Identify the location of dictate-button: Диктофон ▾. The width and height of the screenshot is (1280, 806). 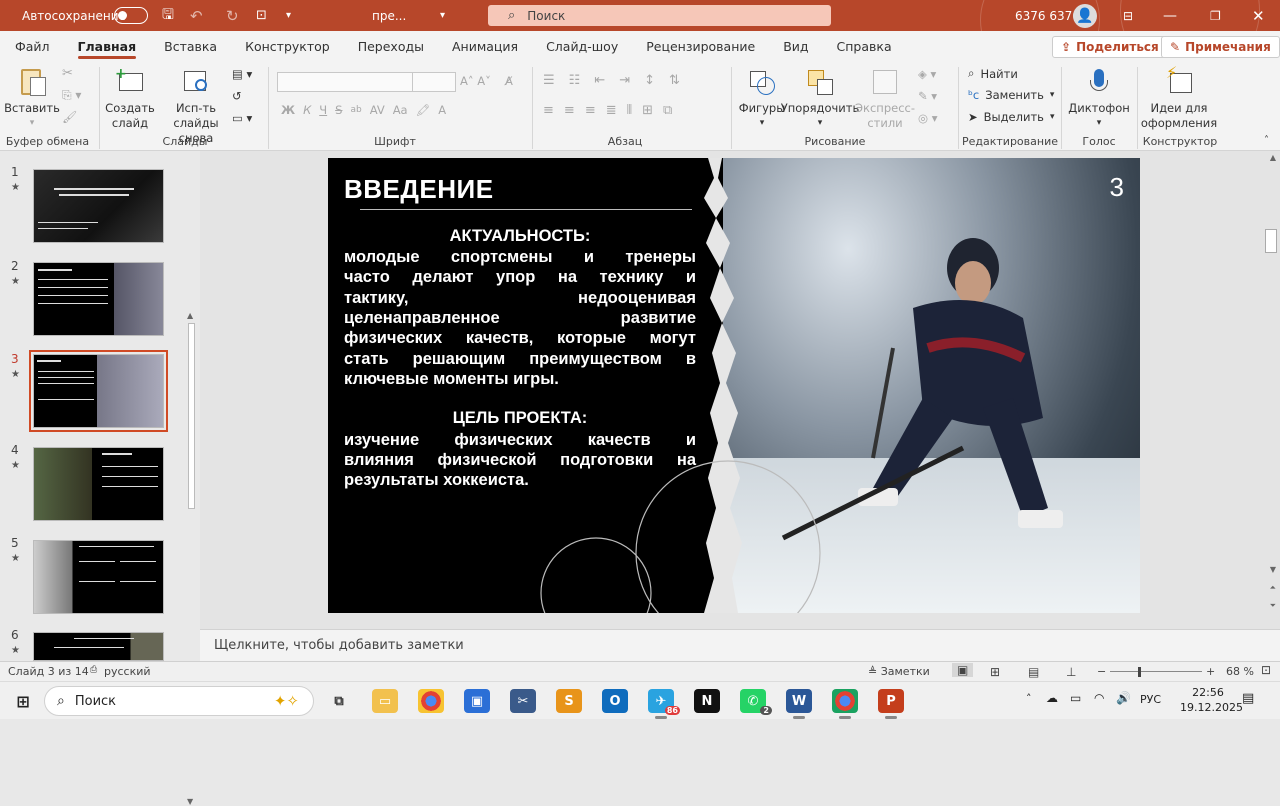
(1099, 99).